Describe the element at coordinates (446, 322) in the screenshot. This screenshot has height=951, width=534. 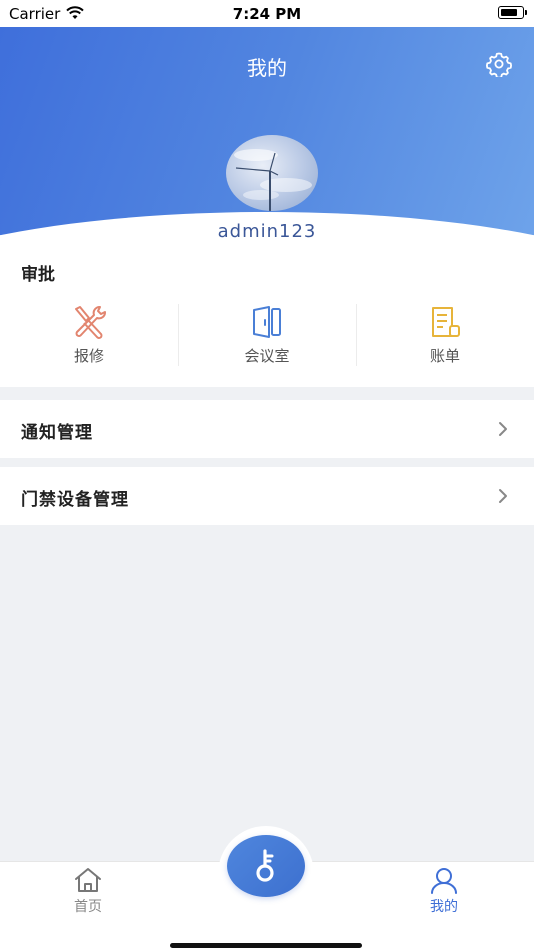
I see `bill-icon` at that location.